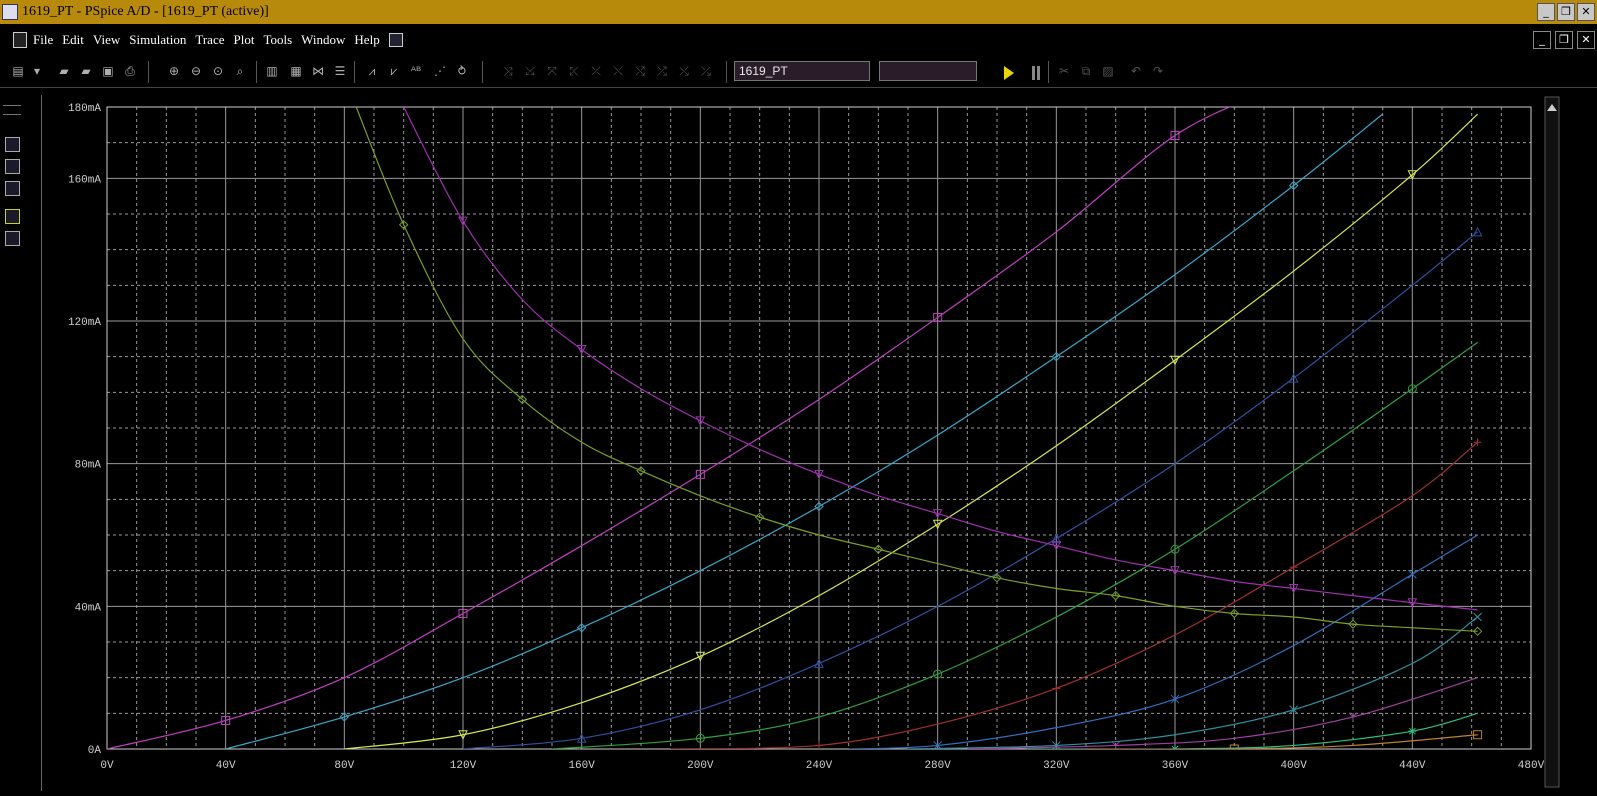  Describe the element at coordinates (1531, 766) in the screenshot. I see `x-tick-label: 480V` at that location.